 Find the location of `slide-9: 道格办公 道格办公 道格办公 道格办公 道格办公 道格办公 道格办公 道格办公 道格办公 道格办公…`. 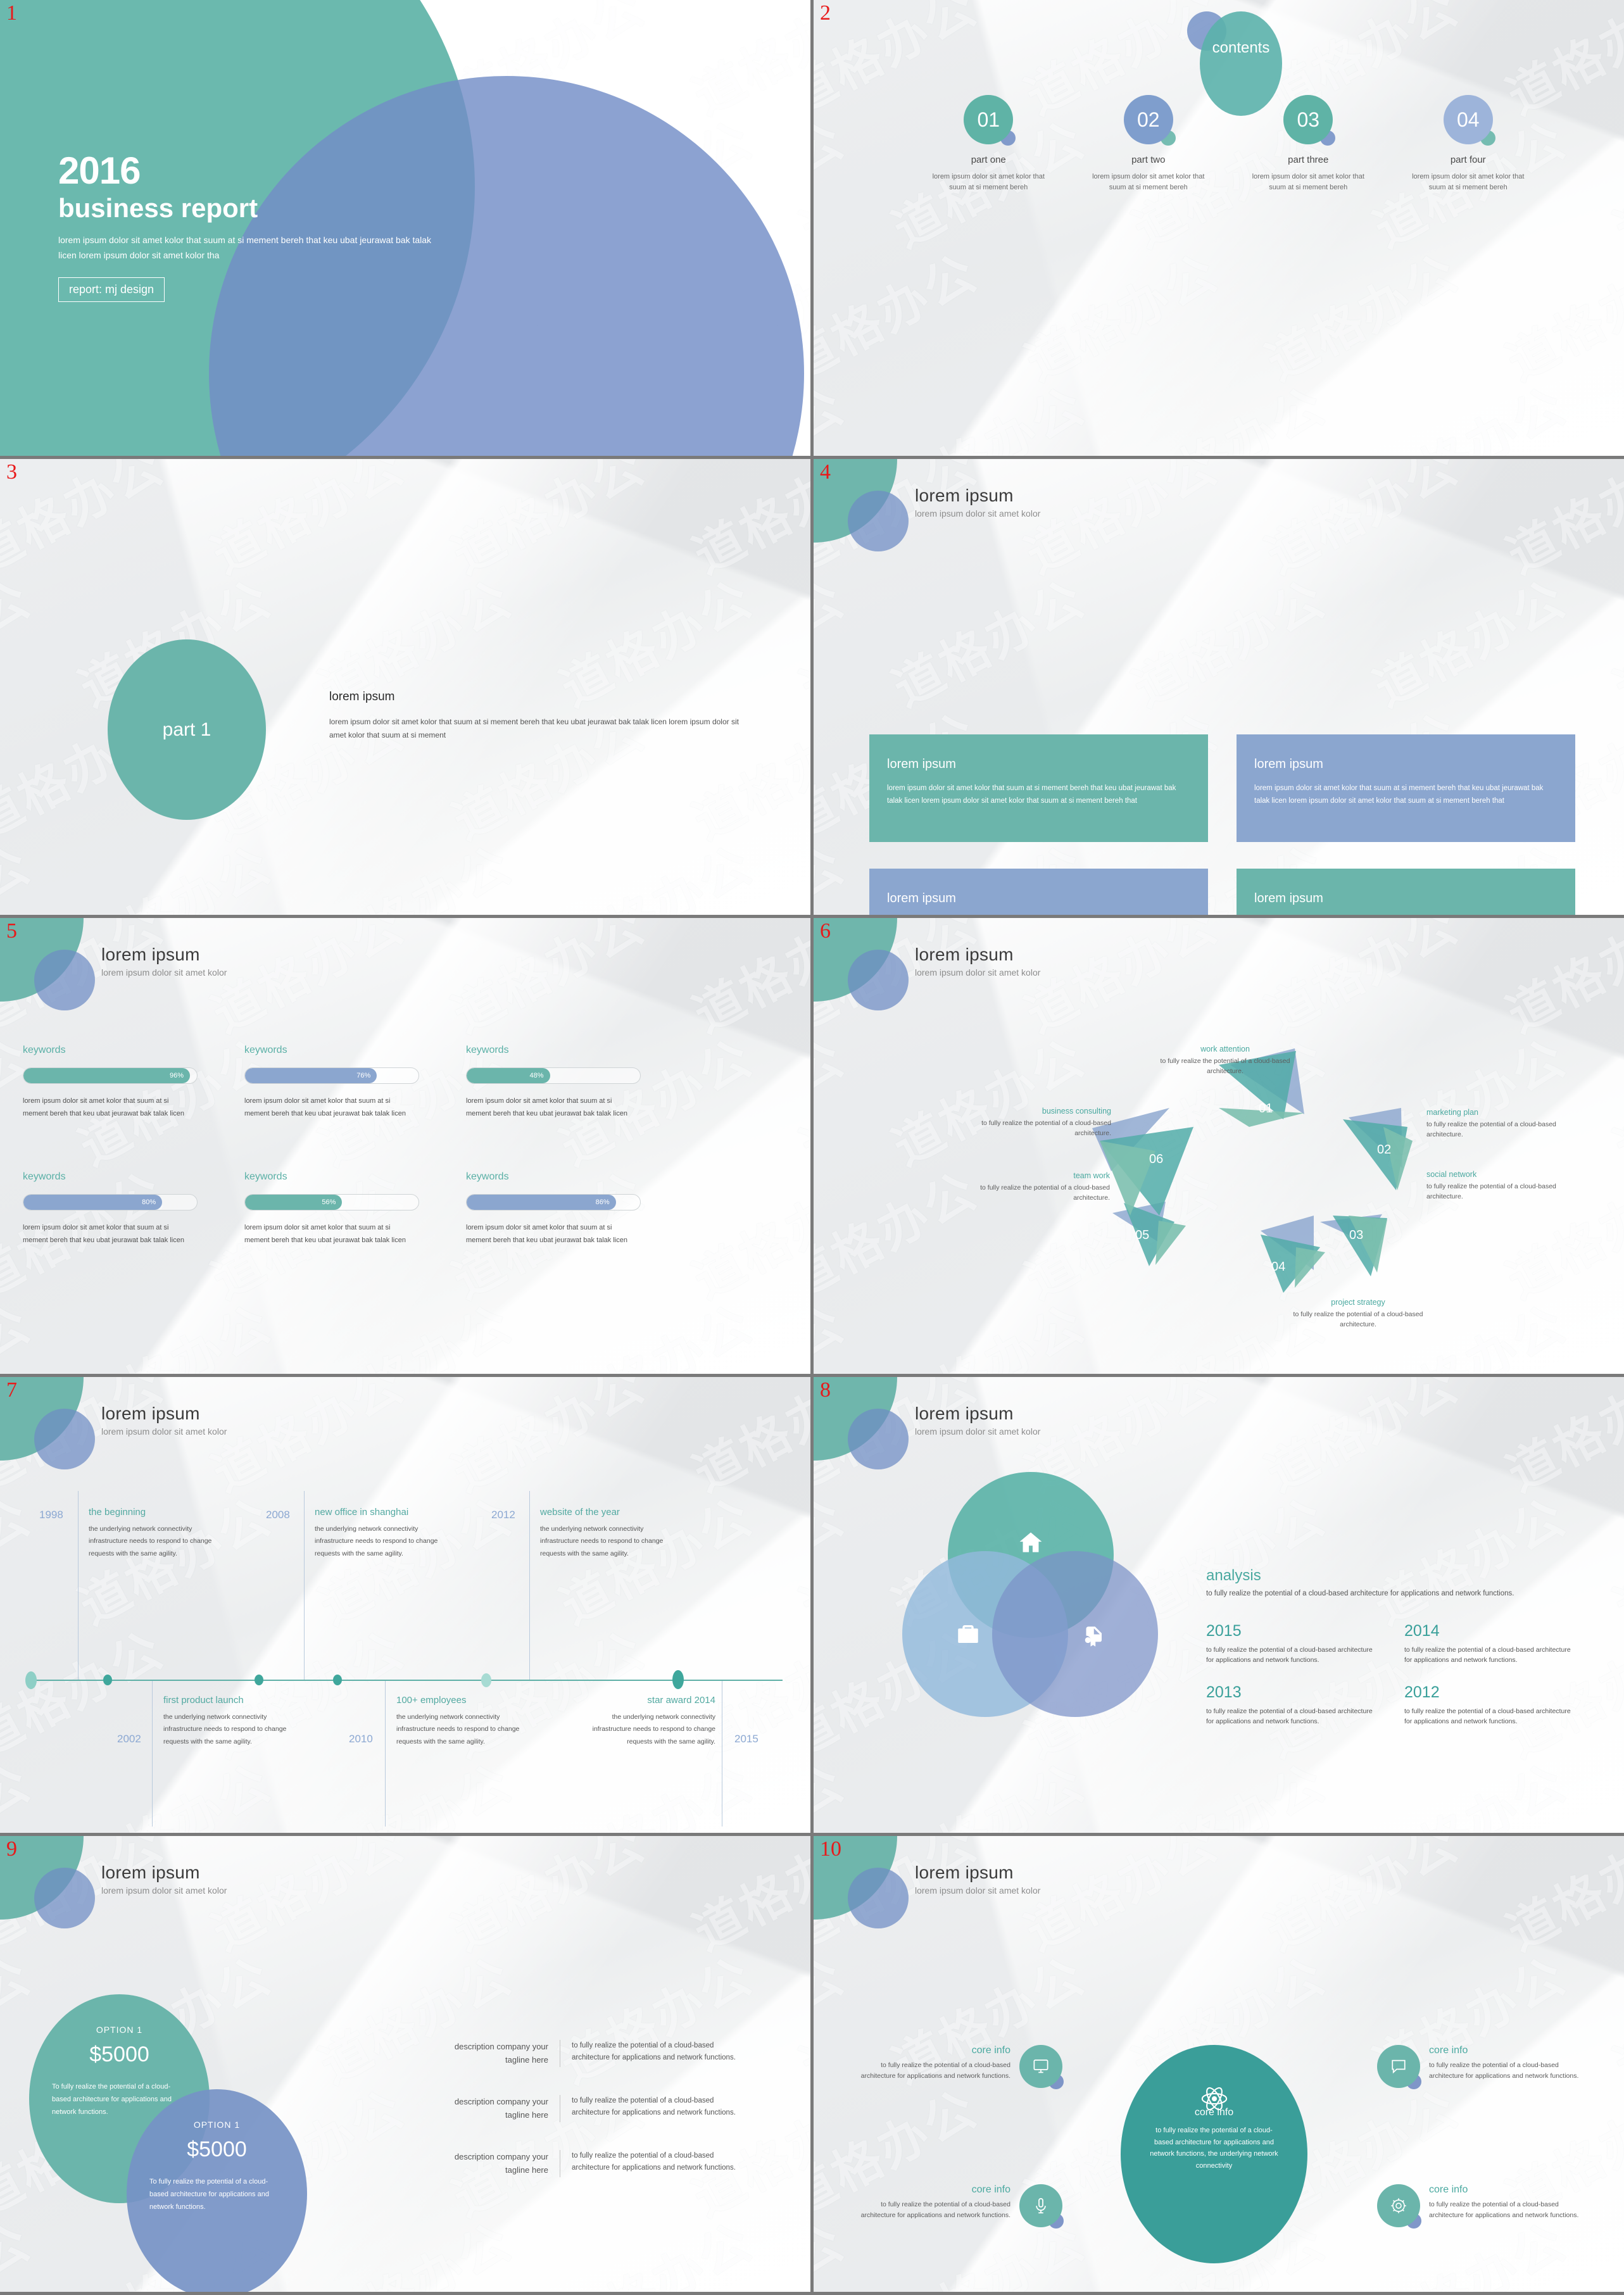

slide-9: 道格办公 道格办公 道格办公 道格办公 道格办公 道格办公 道格办公 道格办公 道格办公 道格办公… is located at coordinates (405, 2064).